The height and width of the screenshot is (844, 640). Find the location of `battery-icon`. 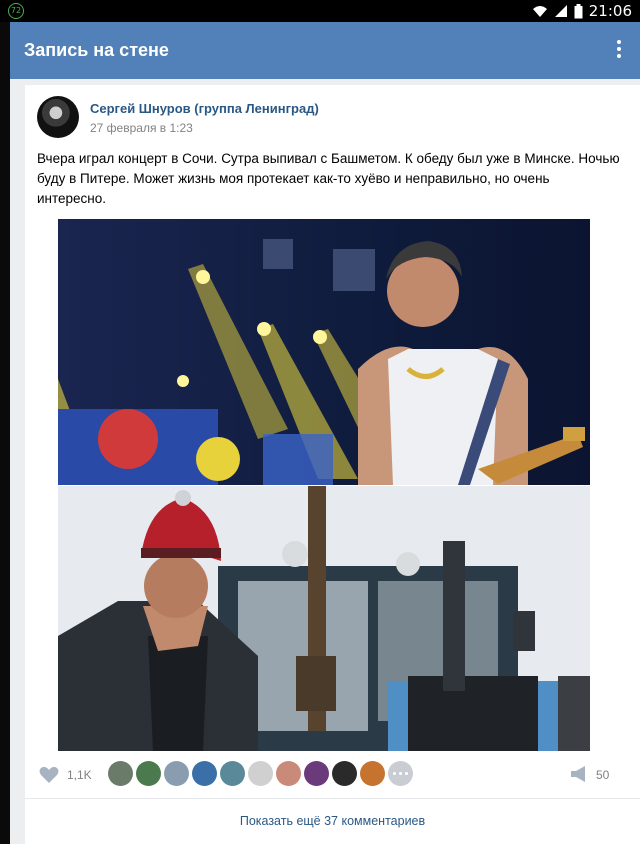

battery-icon is located at coordinates (578, 10).